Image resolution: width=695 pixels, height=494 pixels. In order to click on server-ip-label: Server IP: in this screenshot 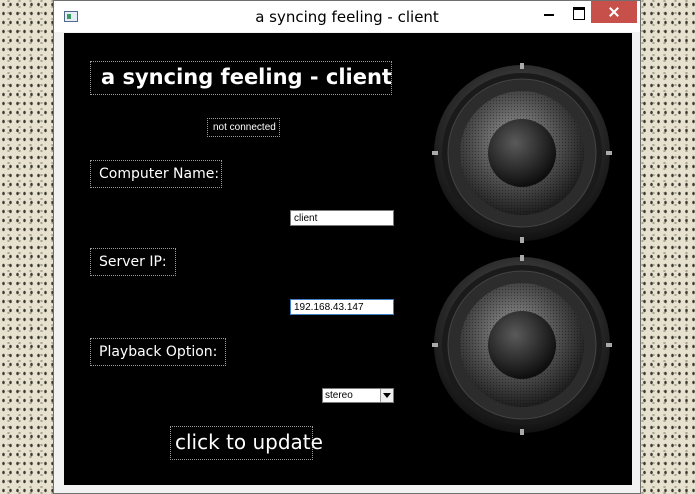, I will do `click(133, 262)`.